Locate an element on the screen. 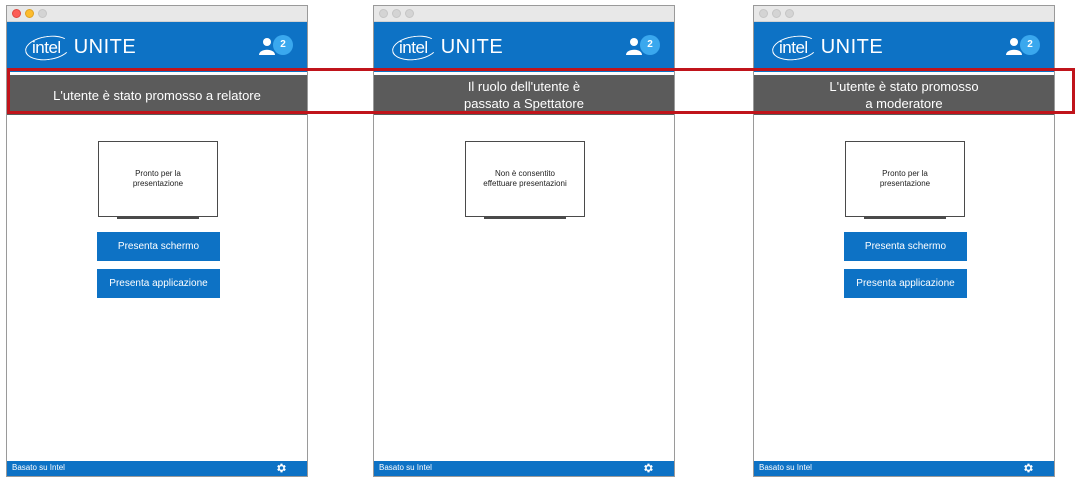 The width and height of the screenshot is (1077, 477). role-change-notification: L'utente è stato promosso a moderatore is located at coordinates (904, 95).